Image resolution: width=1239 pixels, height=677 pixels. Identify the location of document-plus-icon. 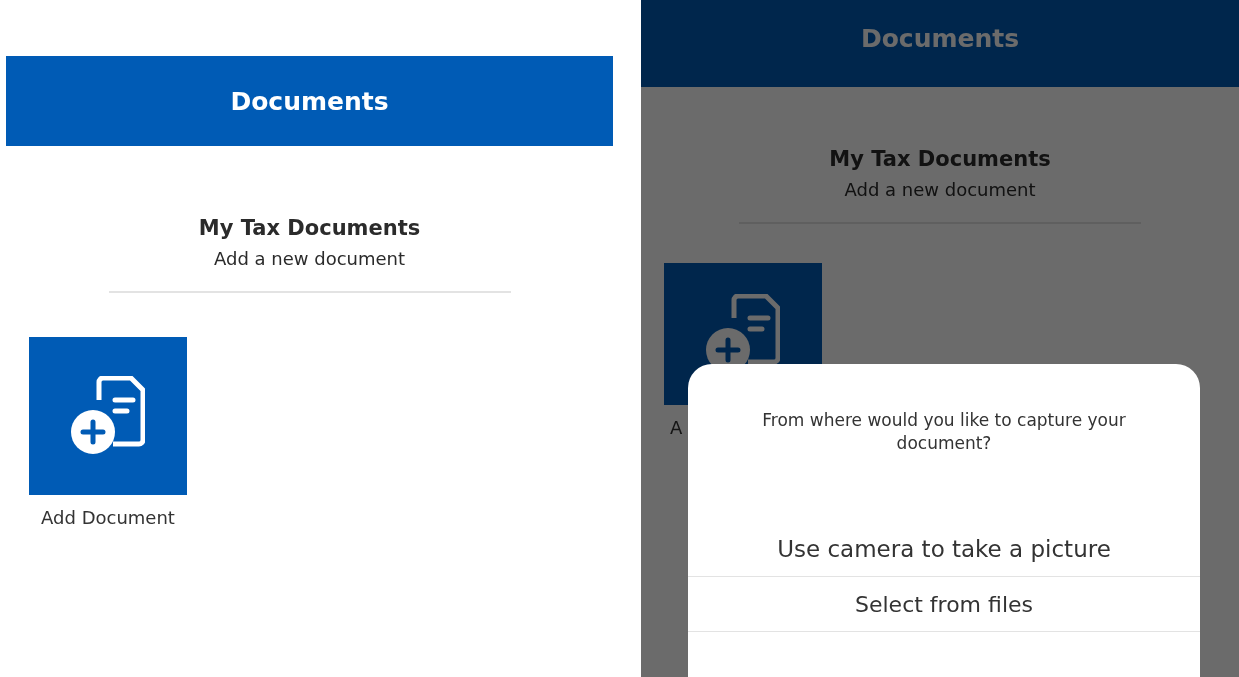
(108, 416).